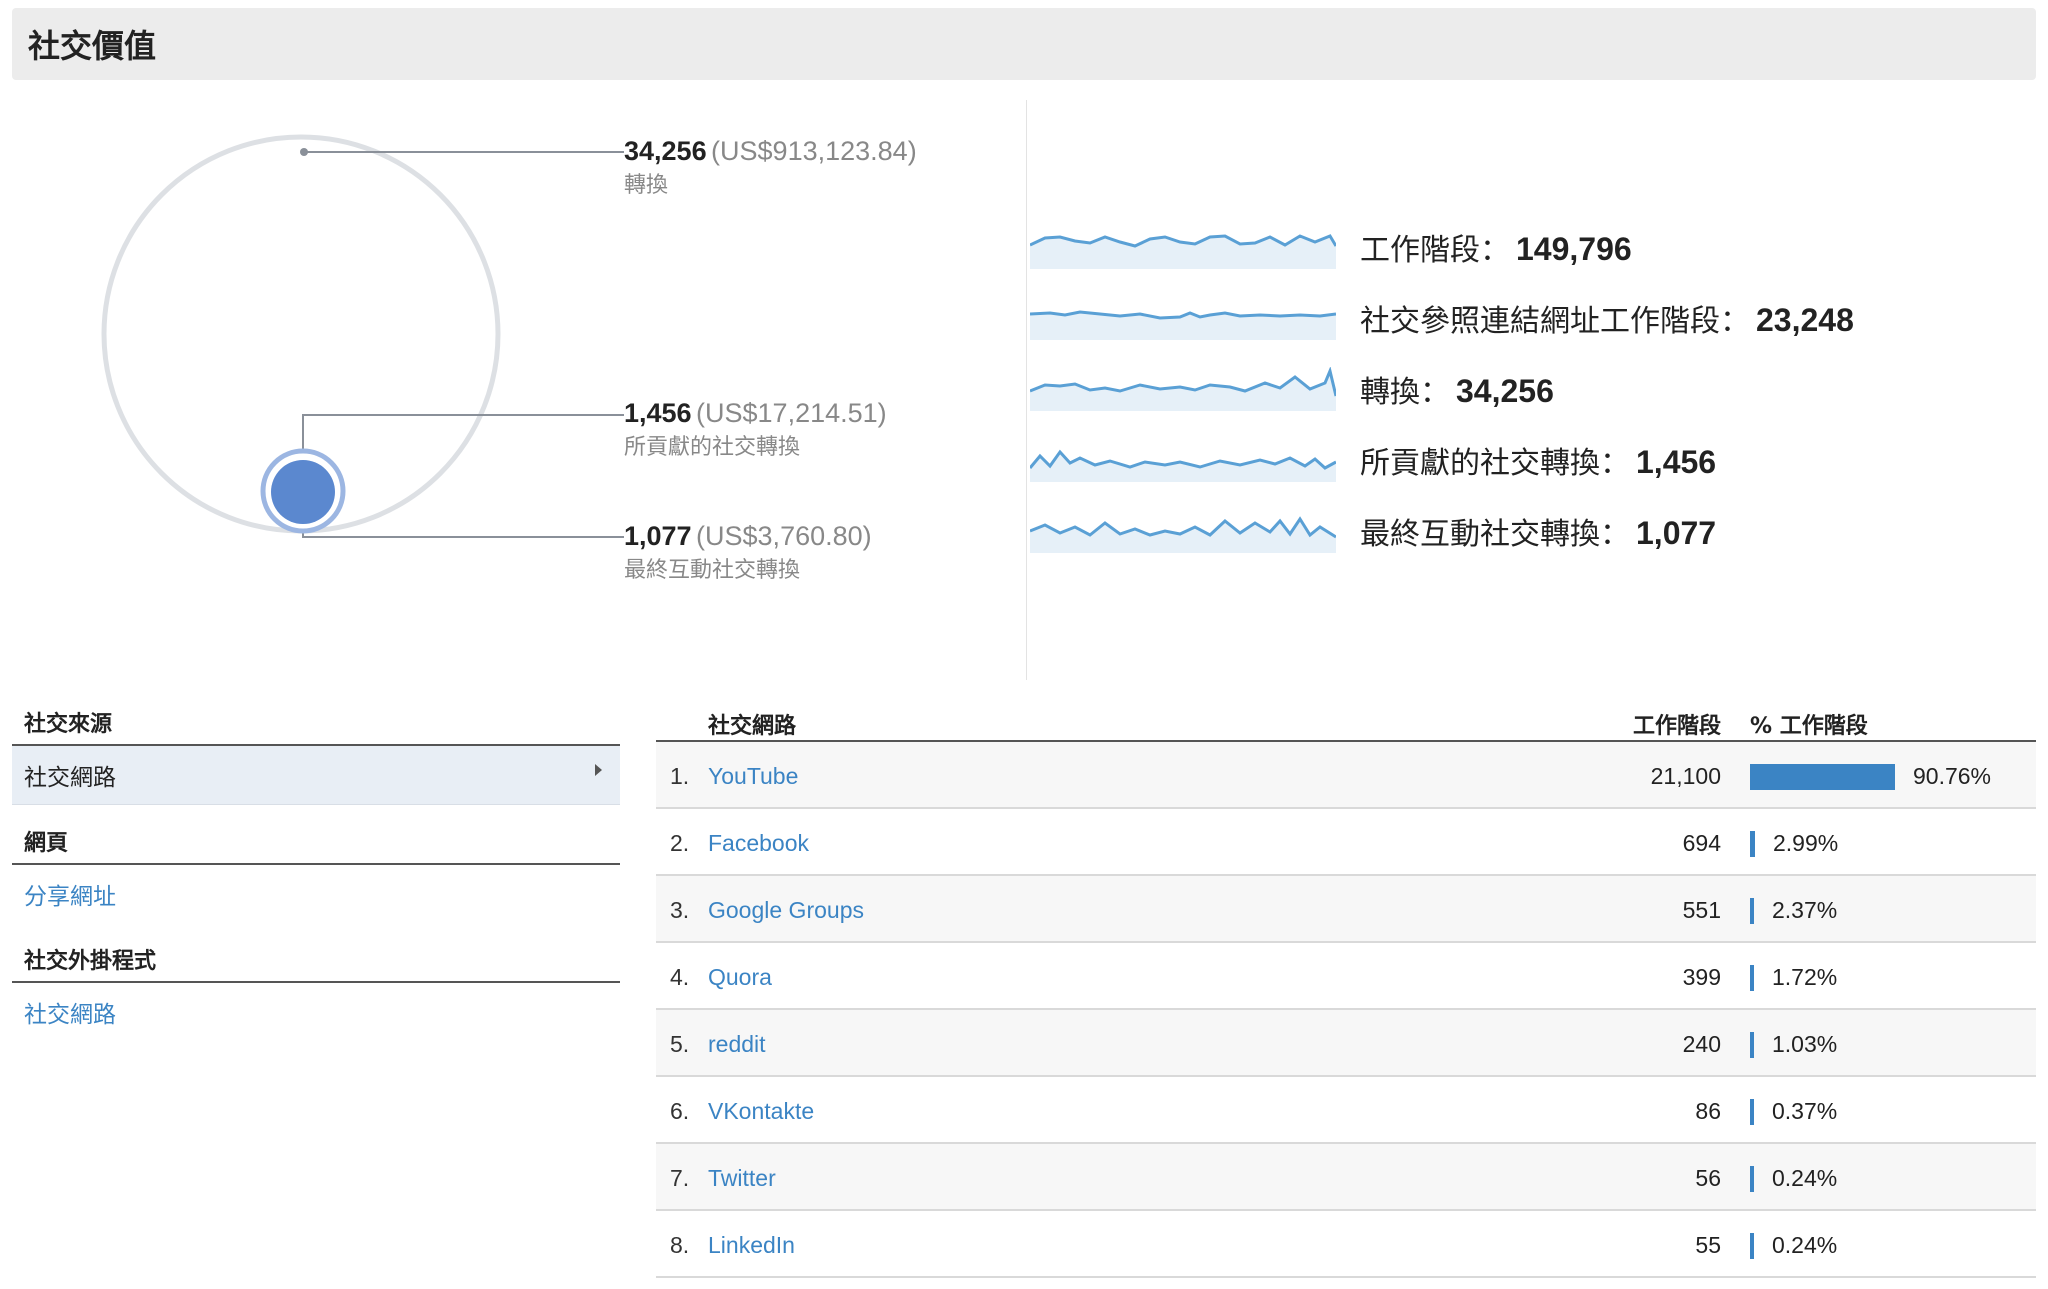 The image size is (2048, 1289). Describe the element at coordinates (1701, 910) in the screenshot. I see `sessions-value: 551` at that location.